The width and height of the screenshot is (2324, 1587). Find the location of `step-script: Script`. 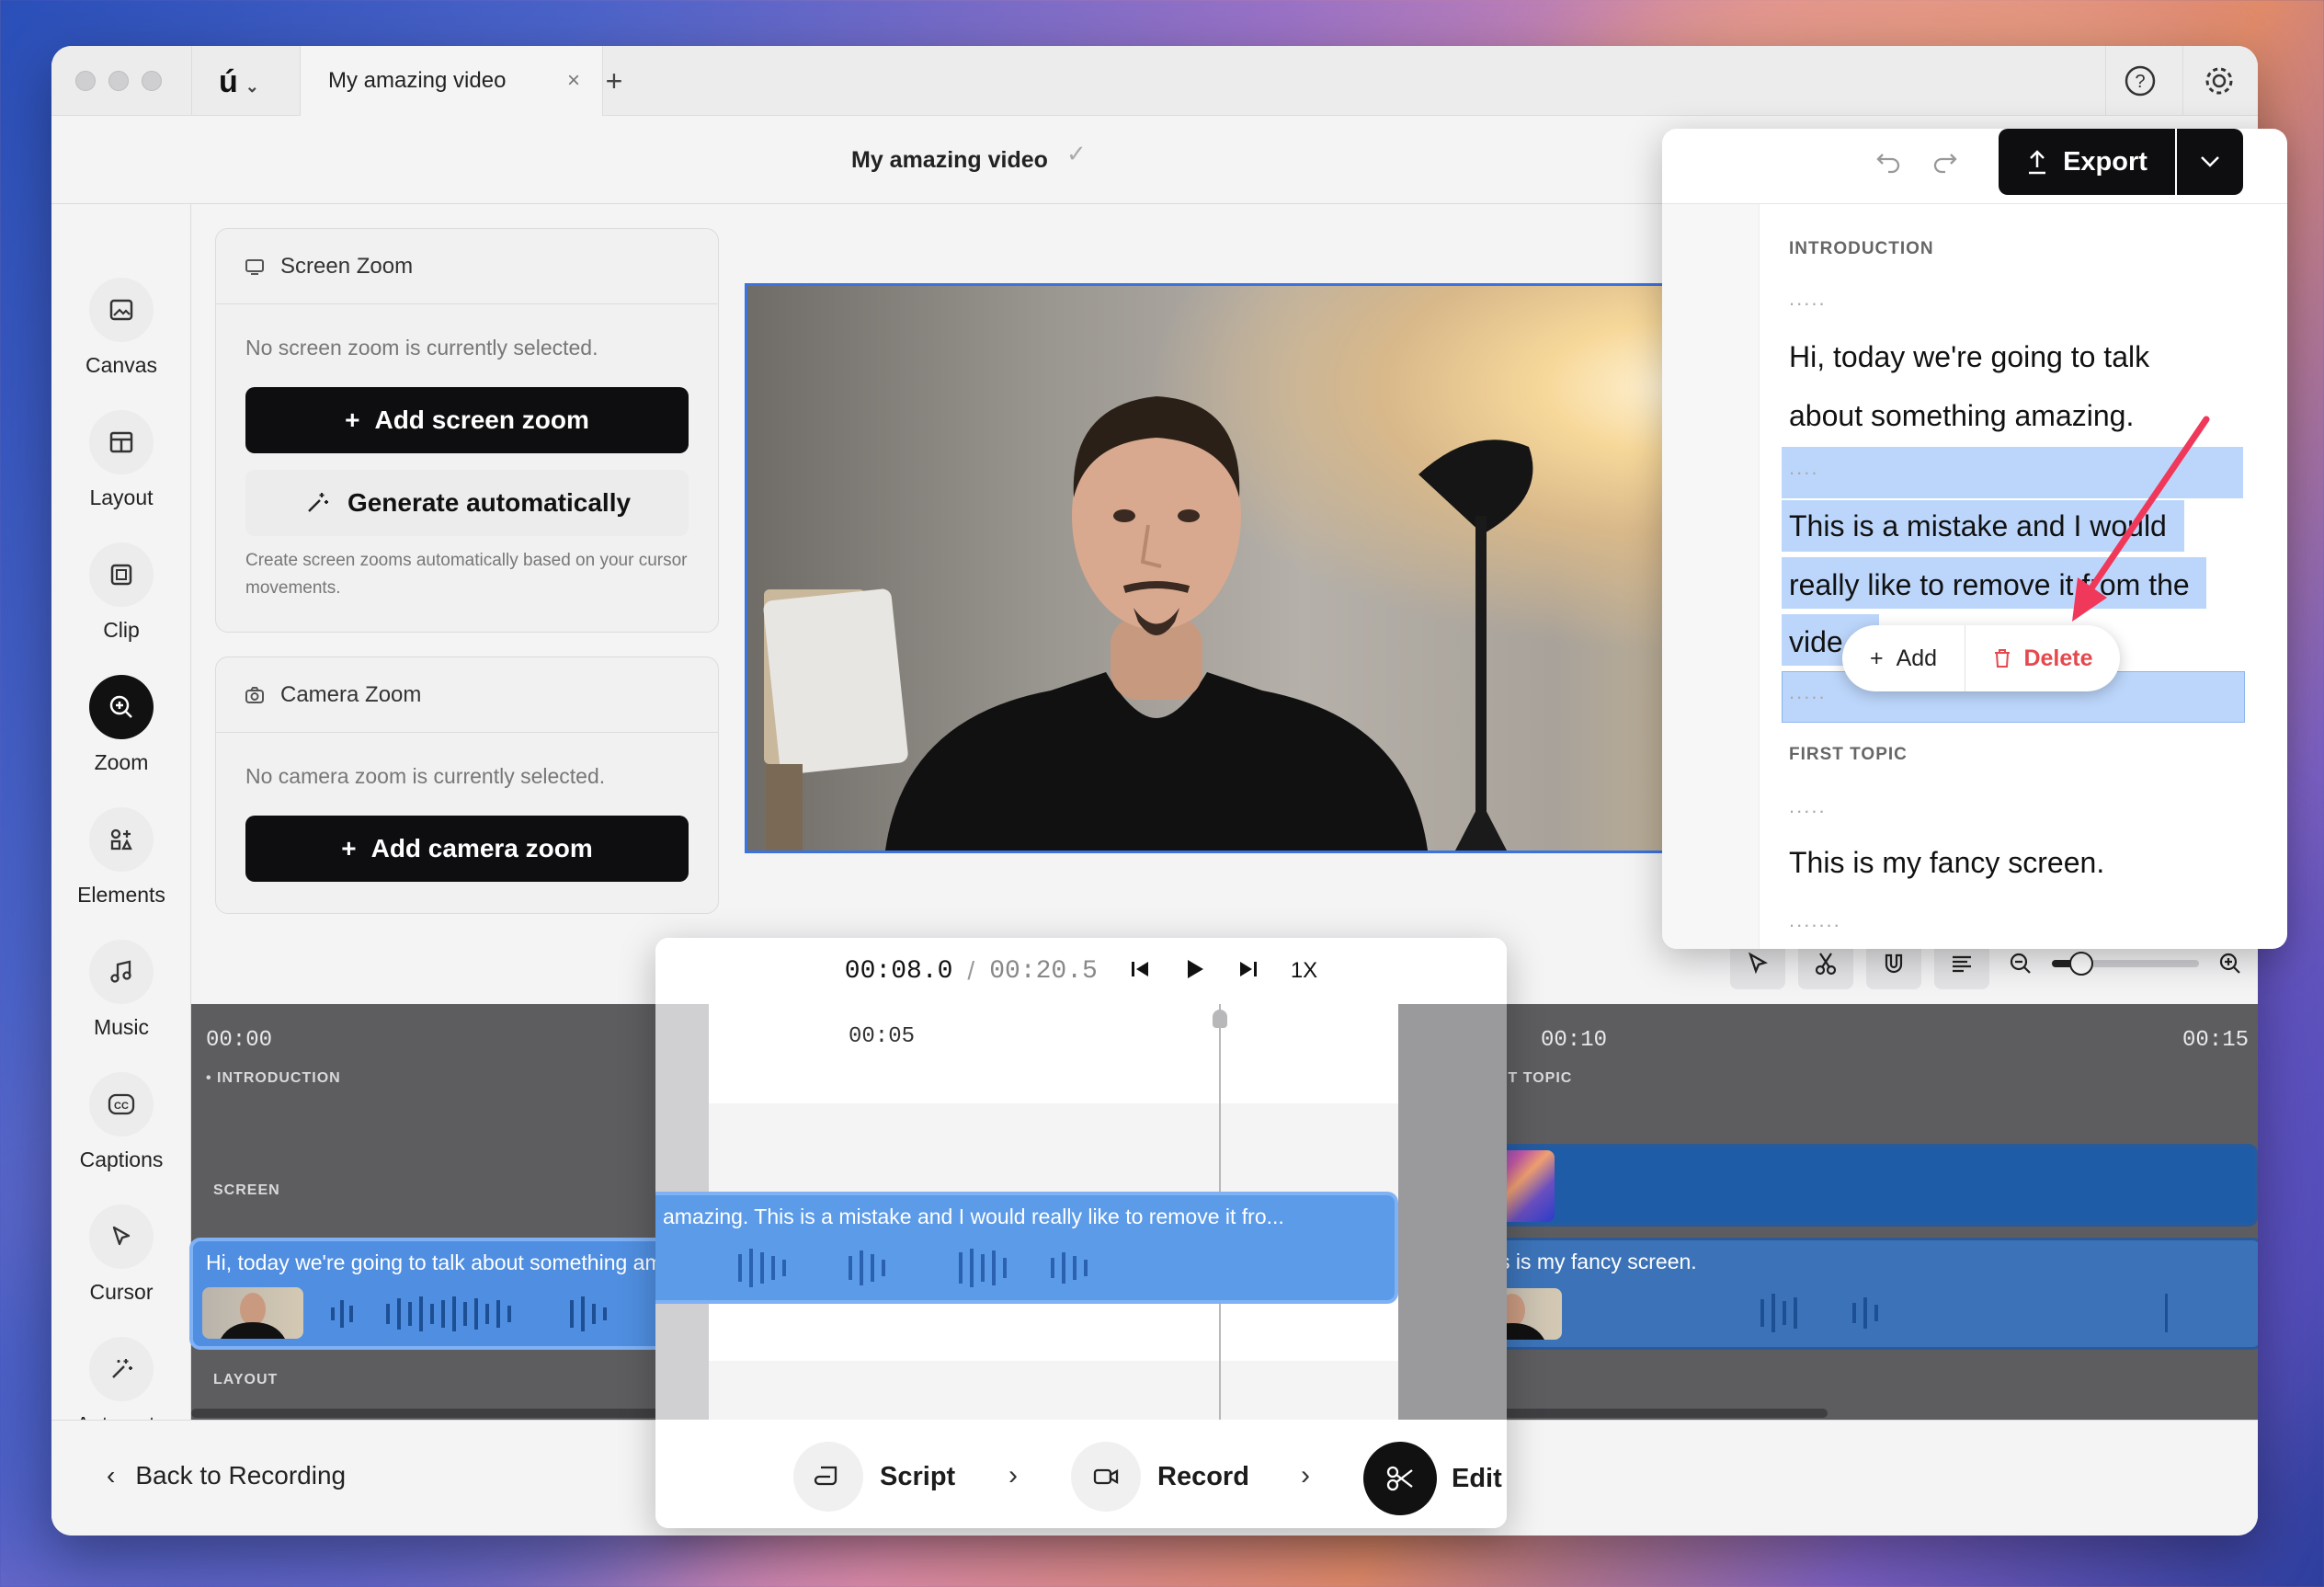

step-script: Script is located at coordinates (874, 1477).